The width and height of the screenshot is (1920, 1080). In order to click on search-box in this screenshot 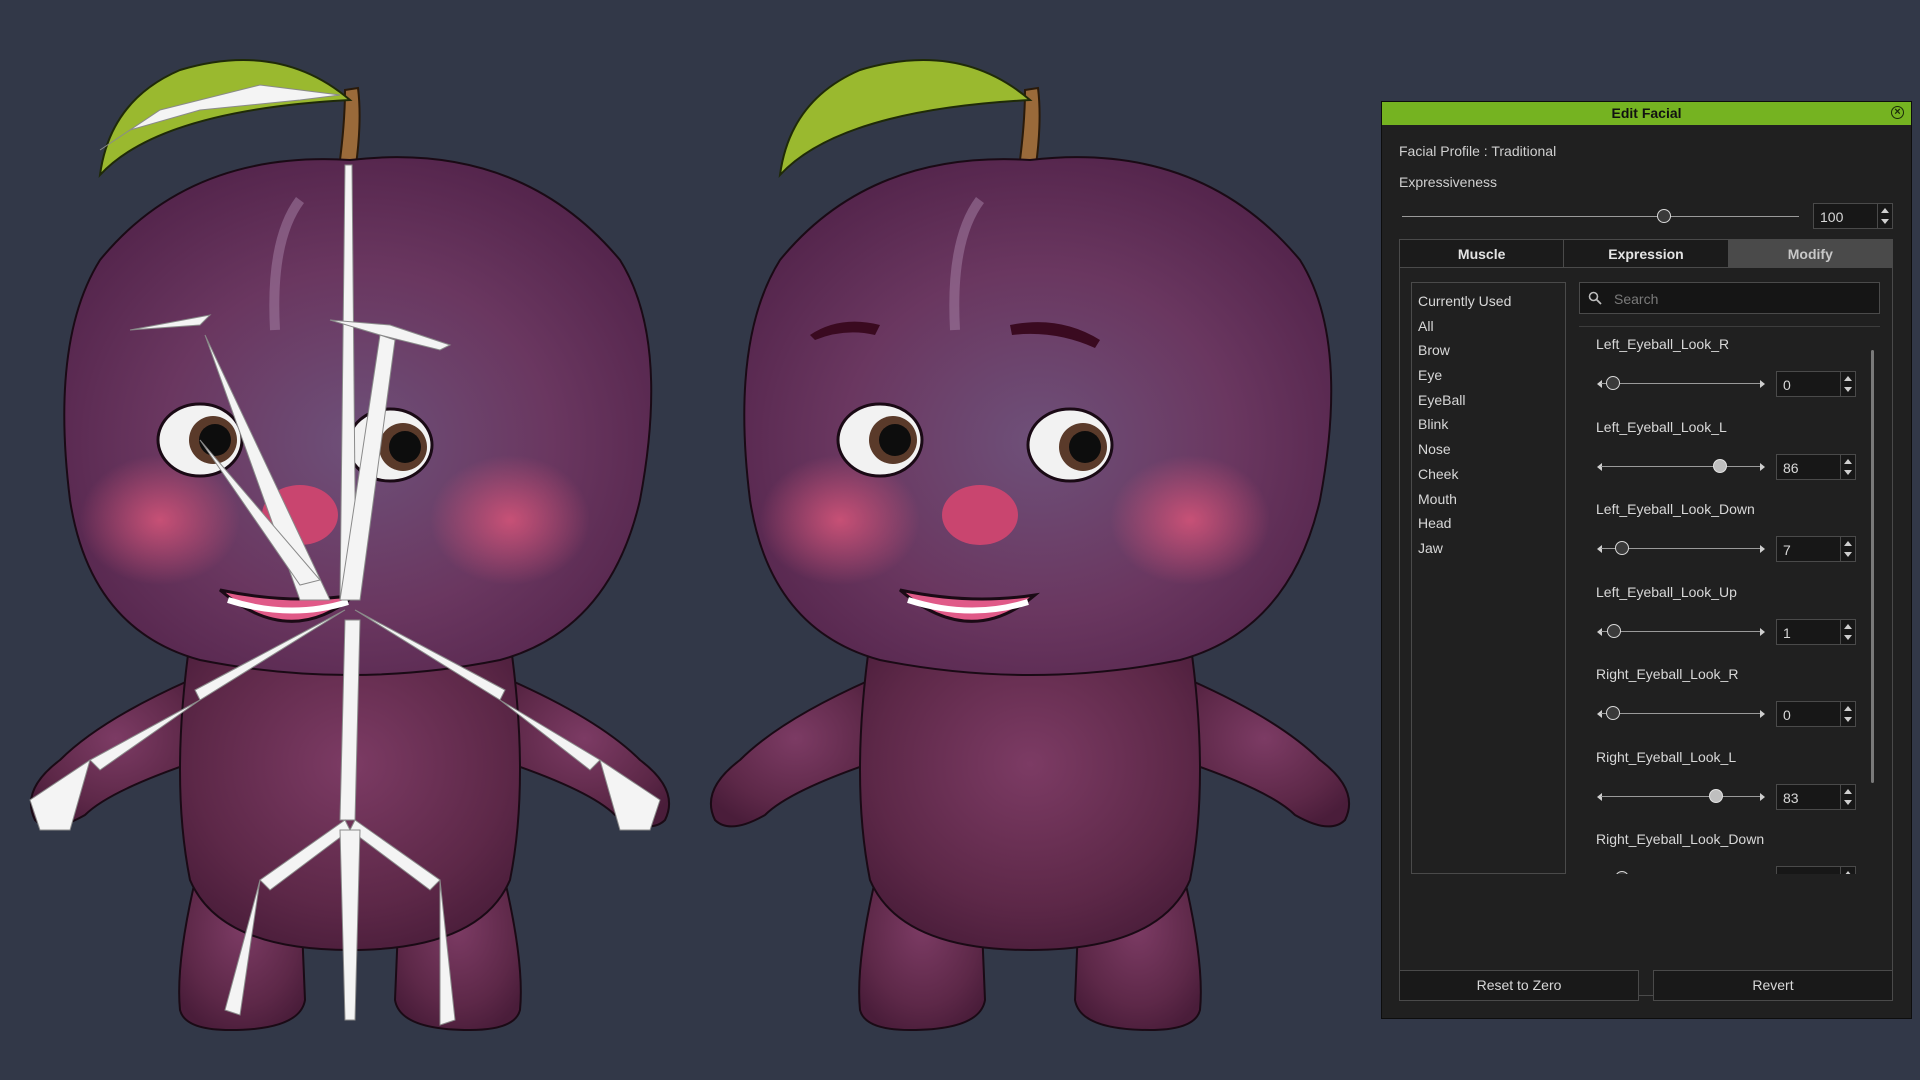, I will do `click(1729, 298)`.